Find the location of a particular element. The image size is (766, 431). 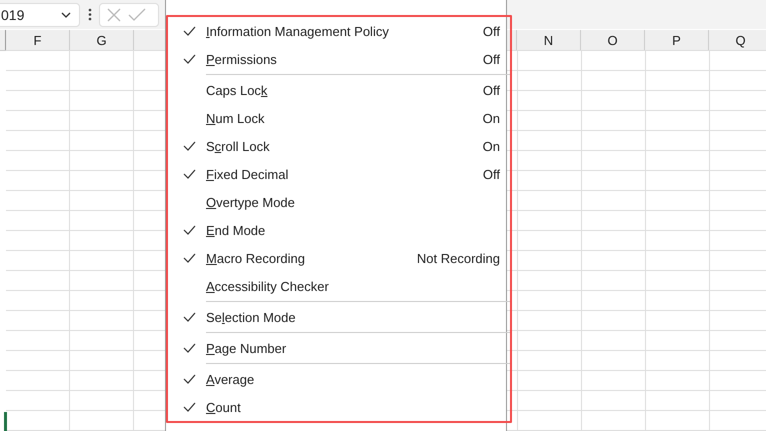

name-box: 019 is located at coordinates (40, 14).